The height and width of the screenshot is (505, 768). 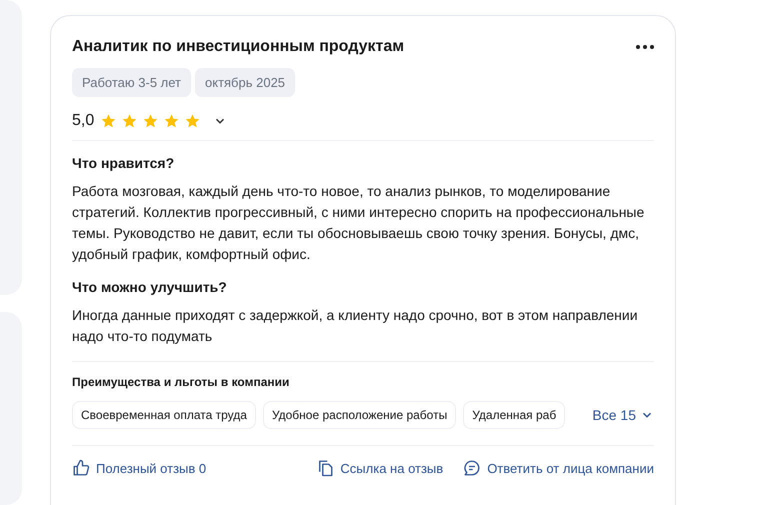 I want to click on benefit-chip: Удобное расположение работы, so click(x=359, y=415).